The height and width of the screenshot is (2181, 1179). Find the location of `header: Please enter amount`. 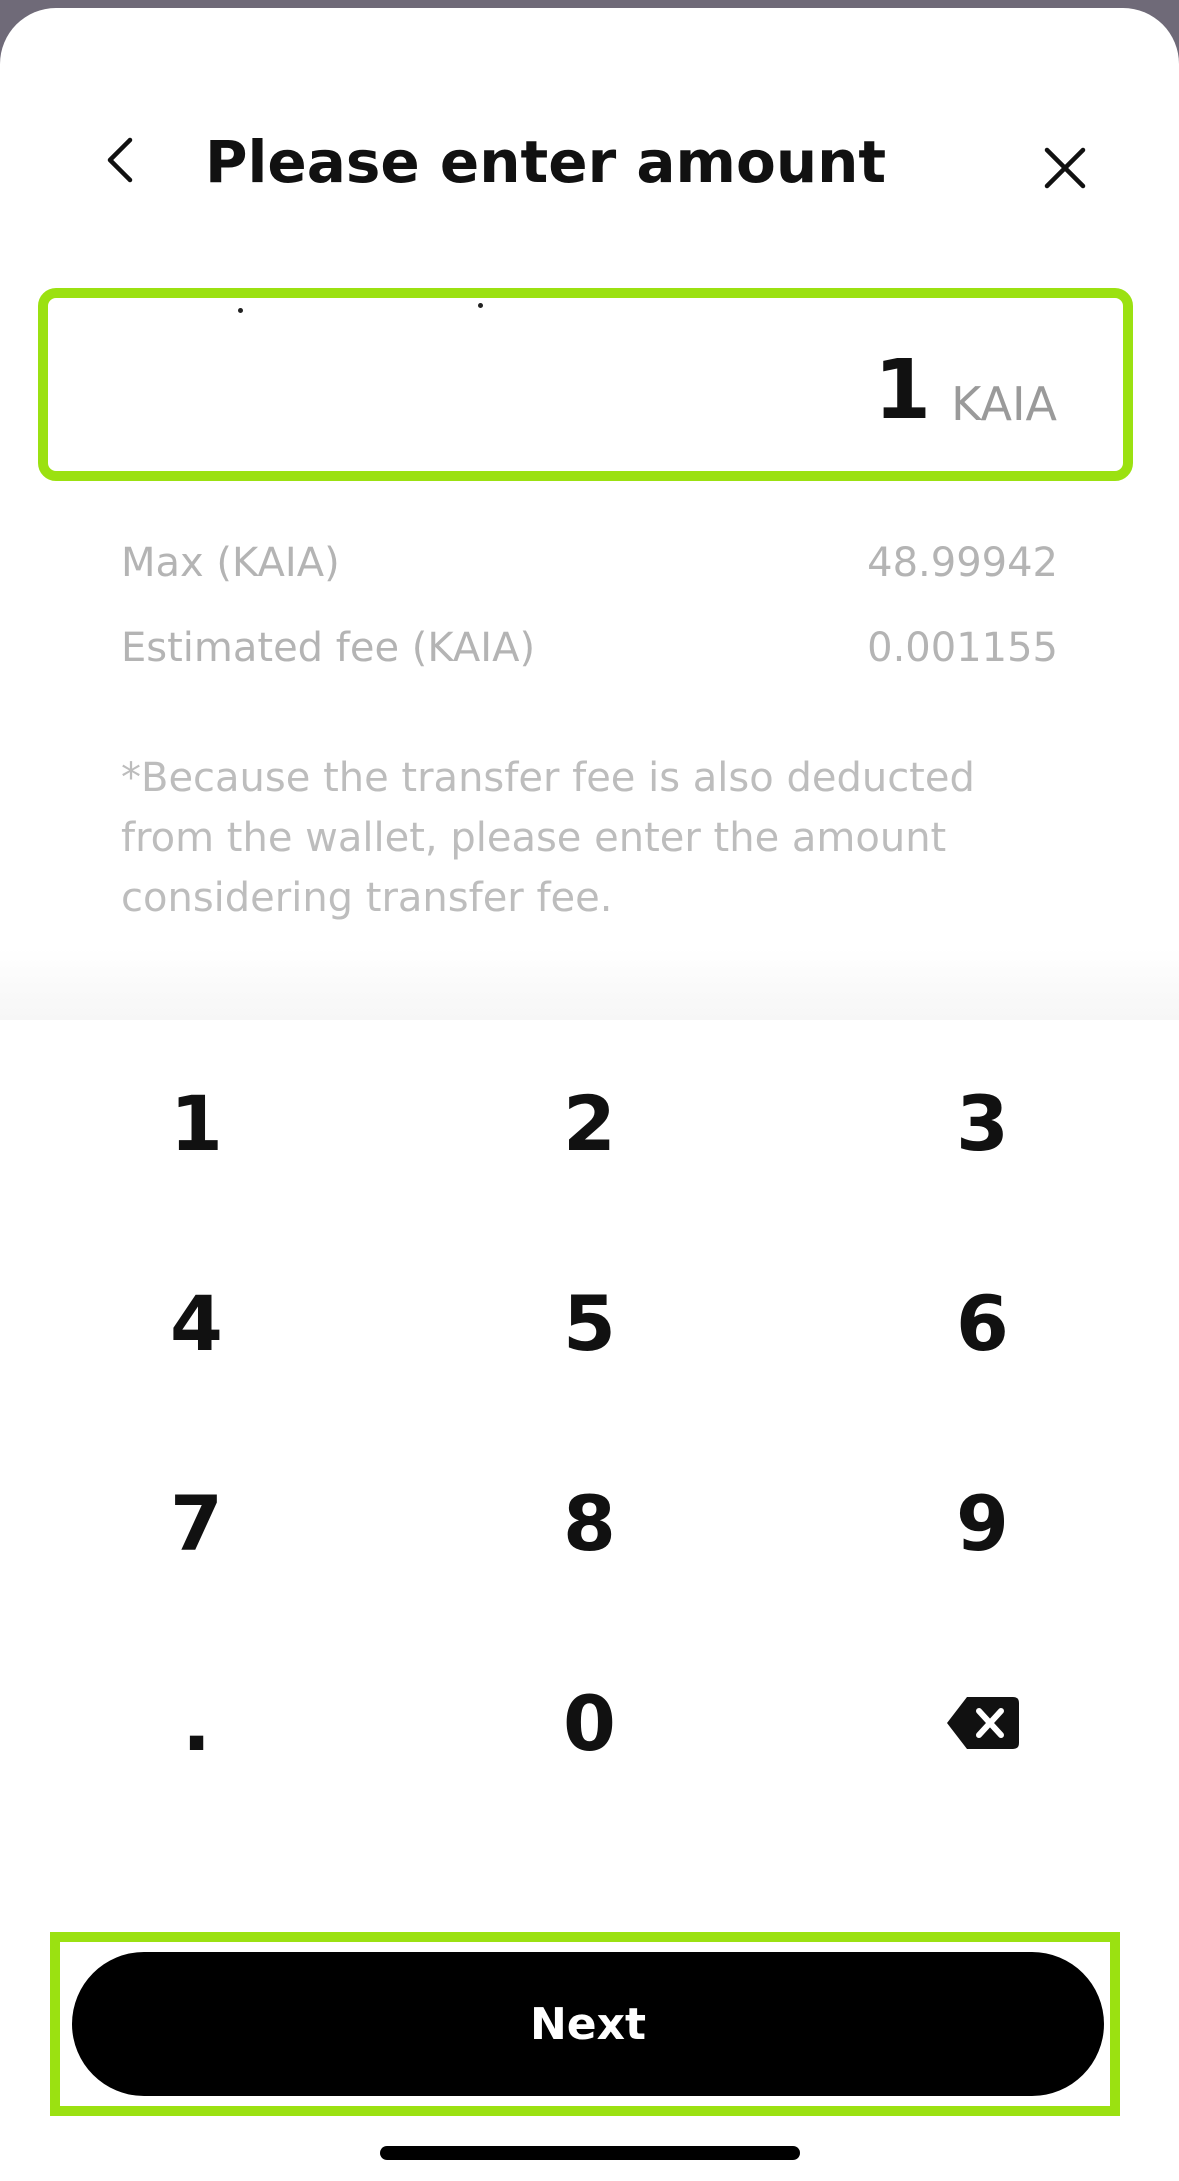

header: Please enter amount is located at coordinates (589, 108).